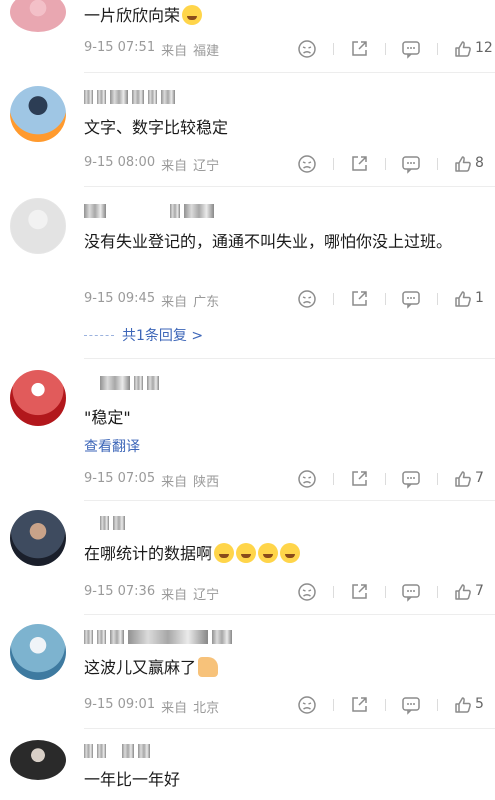 This screenshot has width=495, height=800. What do you see at coordinates (152, 480) in the screenshot?
I see `comment-meta: 9-15 07:05 来自 陕西` at bounding box center [152, 480].